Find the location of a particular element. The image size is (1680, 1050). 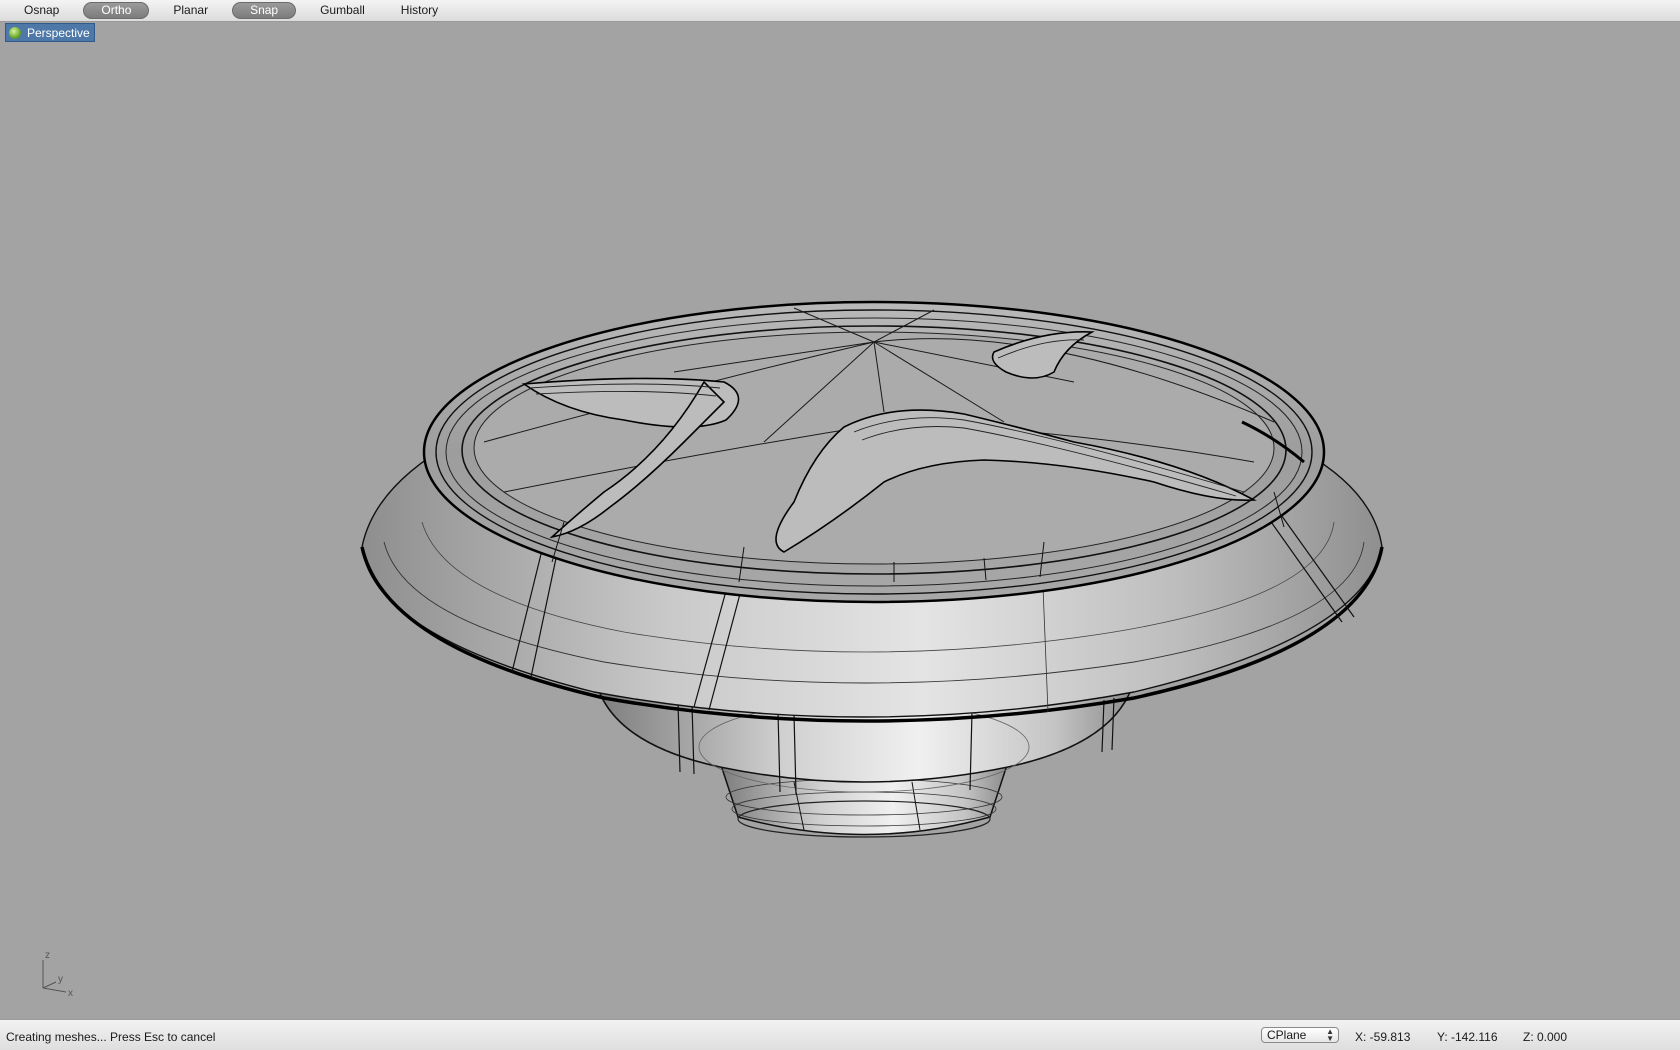

cplane-selector: CPlane ▲ ▼ is located at coordinates (1300, 1035).